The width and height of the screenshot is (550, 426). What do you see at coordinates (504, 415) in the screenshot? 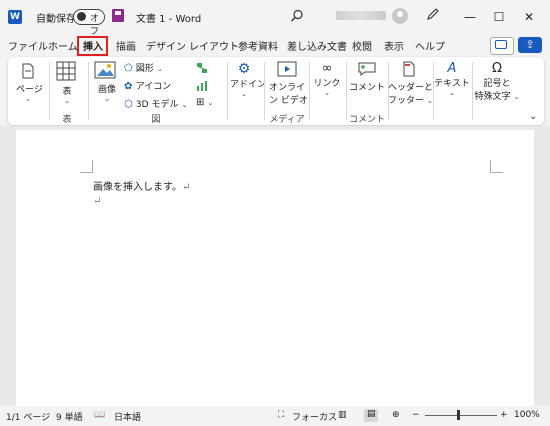
I see `zoom-in-button: +` at bounding box center [504, 415].